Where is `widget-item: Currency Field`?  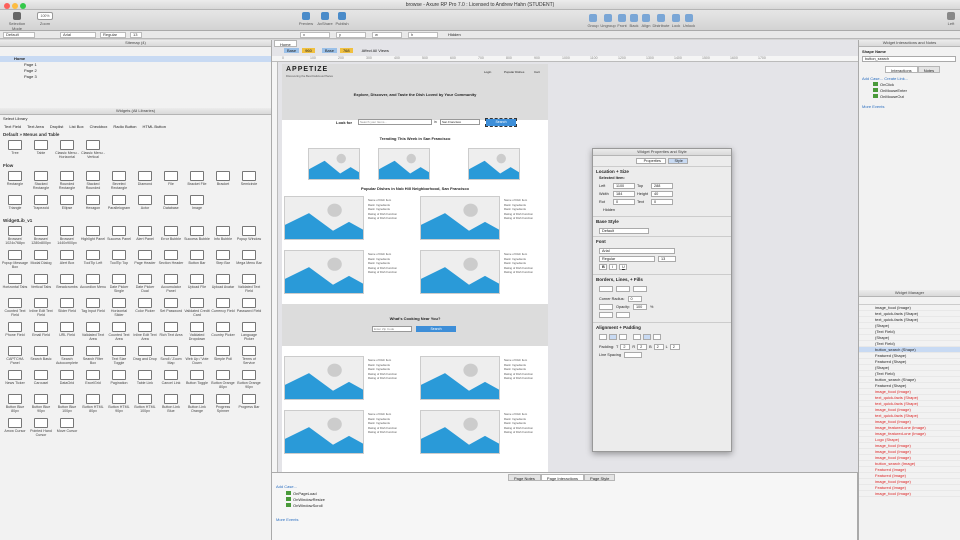
widget-item: Currency Field is located at coordinates (223, 308).